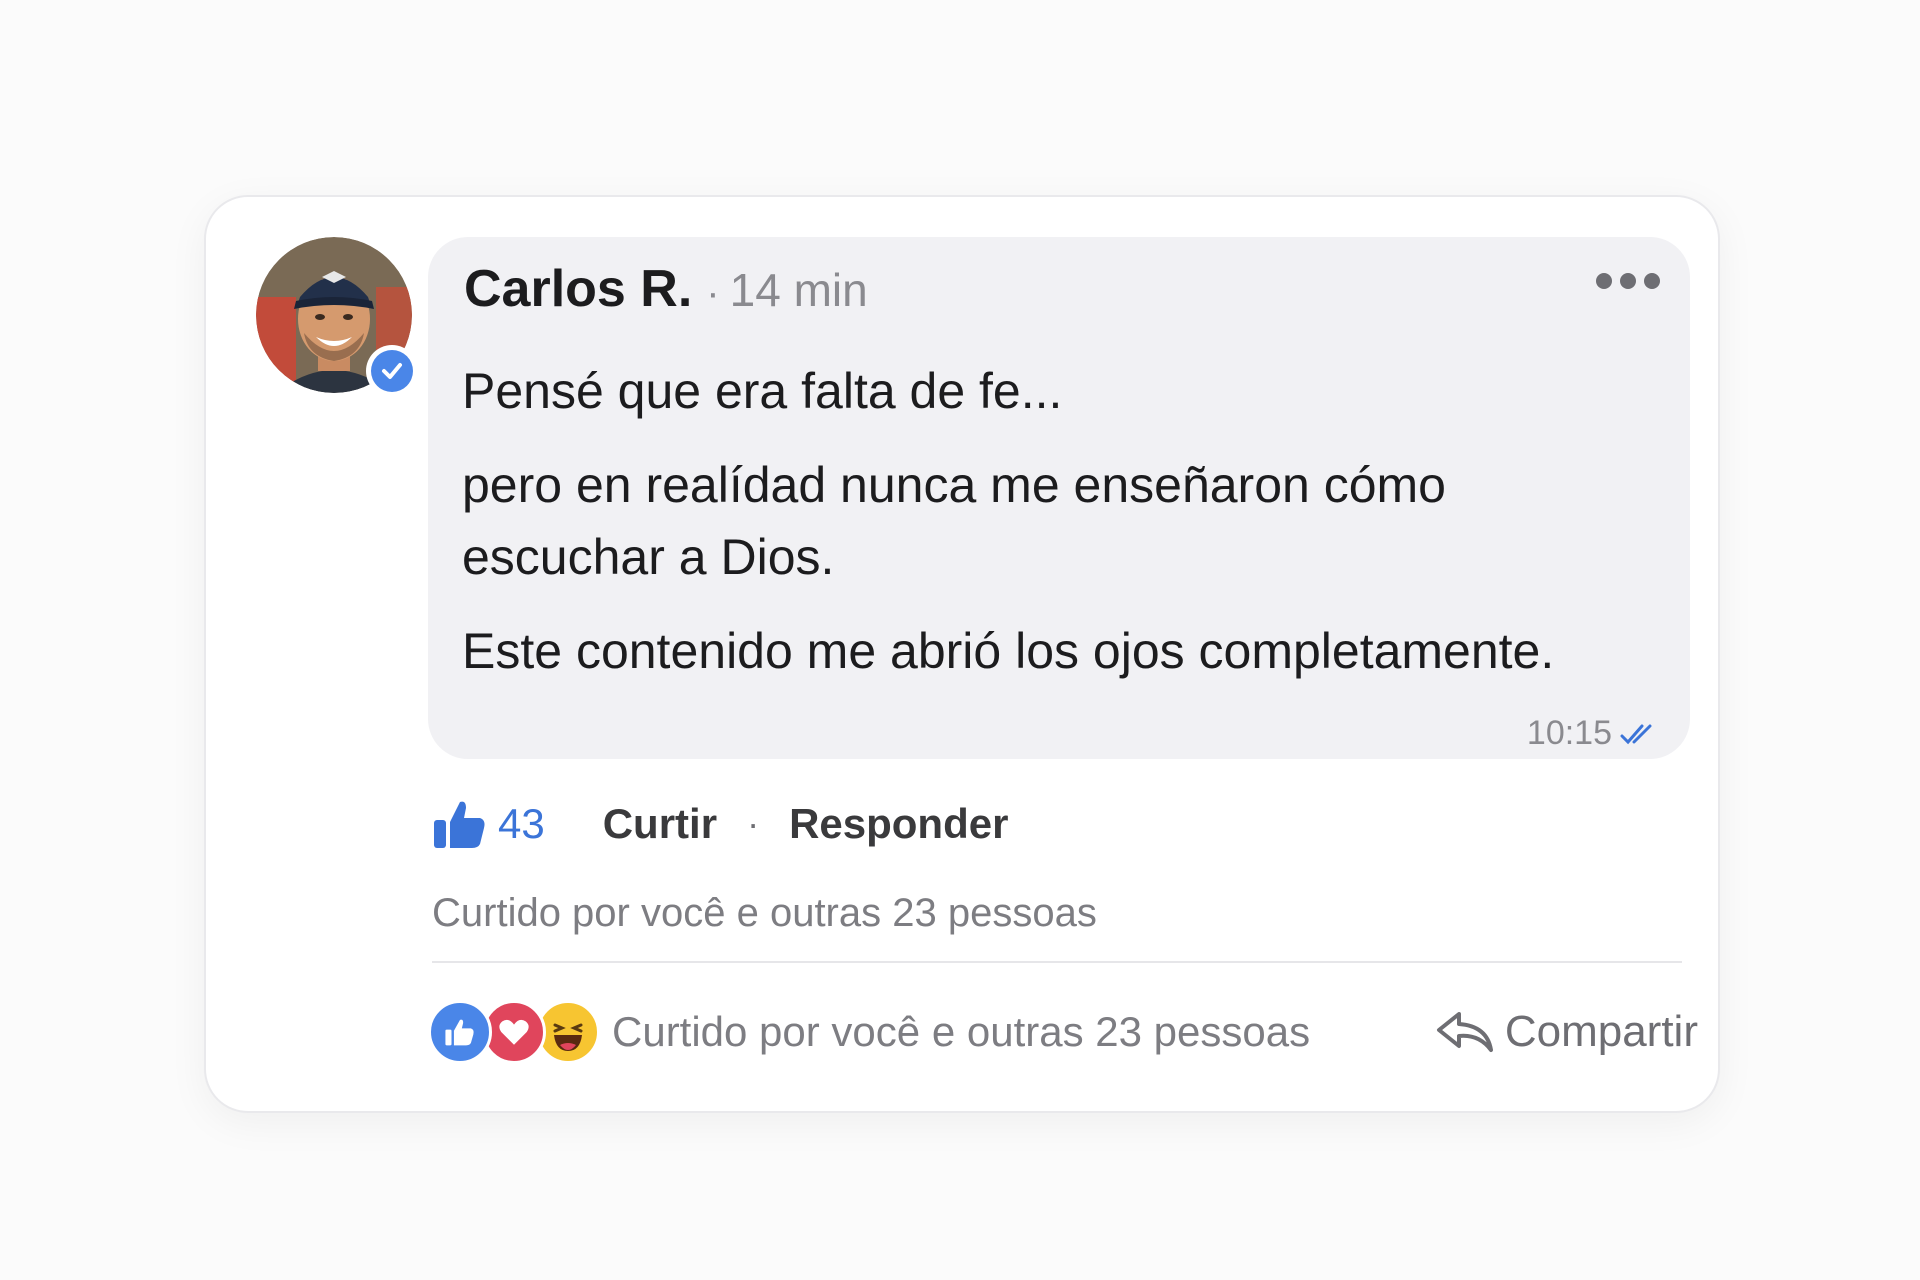 This screenshot has width=1920, height=1280. I want to click on time-ago: 14 min, so click(798, 290).